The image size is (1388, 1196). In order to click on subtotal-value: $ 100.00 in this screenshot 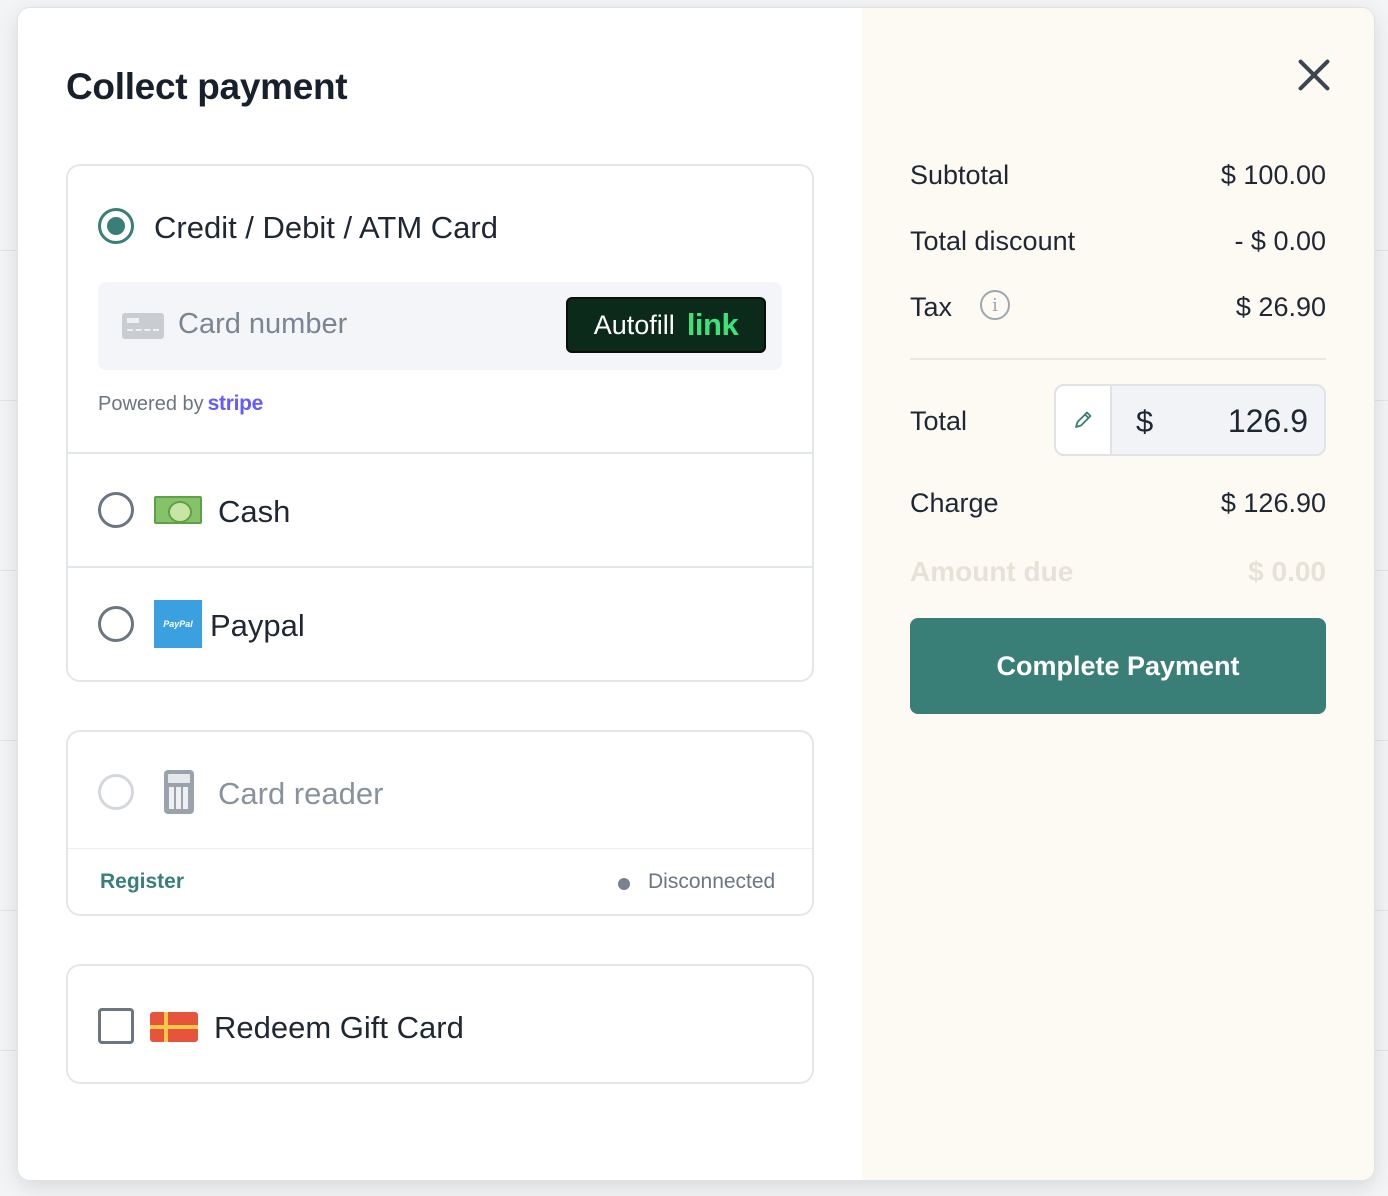, I will do `click(1273, 175)`.